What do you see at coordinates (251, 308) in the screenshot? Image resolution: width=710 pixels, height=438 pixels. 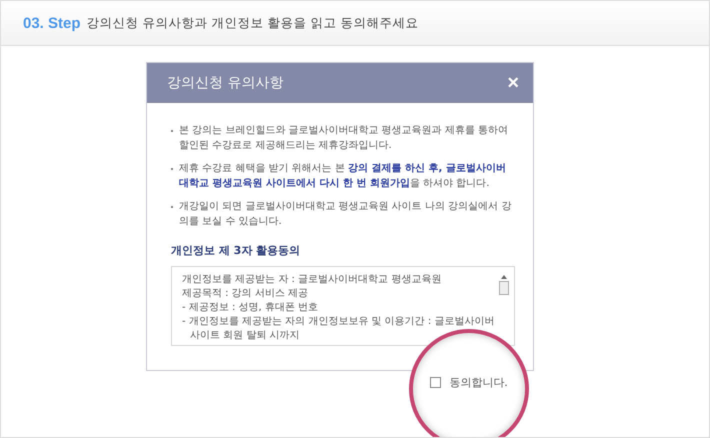 I see `consent-line: - 제공정보 : 성명, 휴대폰 번호` at bounding box center [251, 308].